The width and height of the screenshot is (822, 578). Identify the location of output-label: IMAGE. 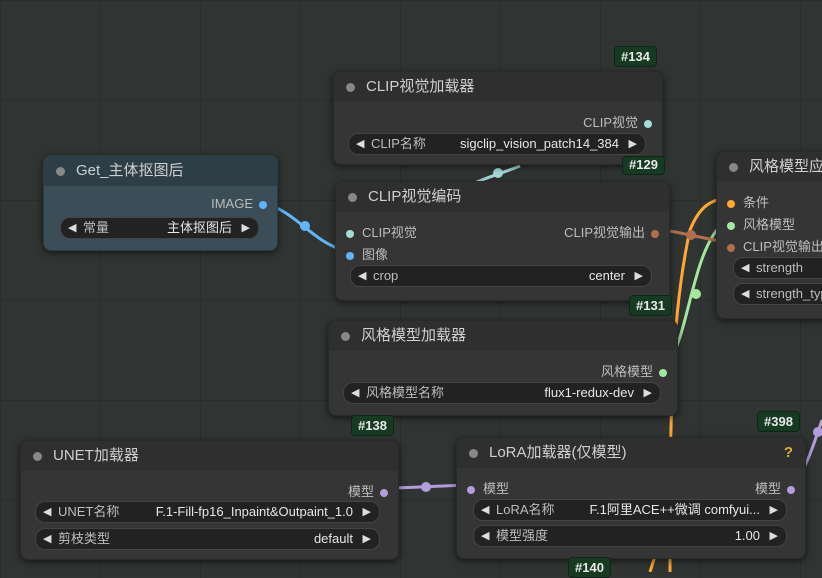
(232, 203).